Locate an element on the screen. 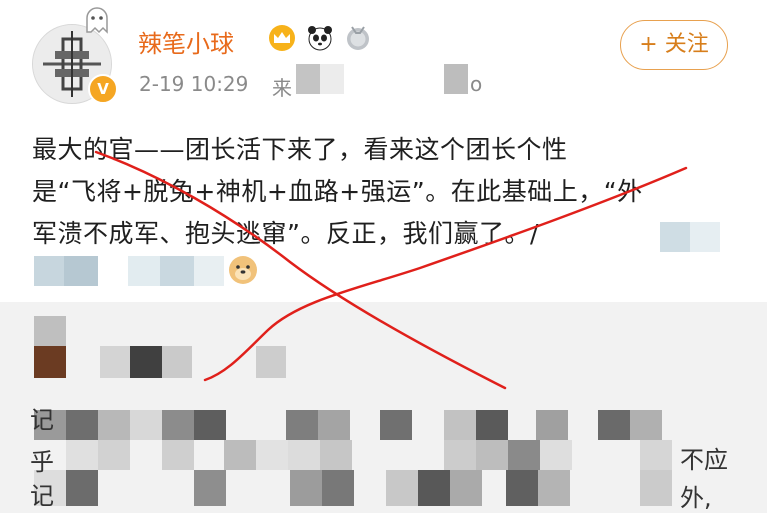 Image resolution: width=767 pixels, height=513 pixels. panda-icon is located at coordinates (320, 38).